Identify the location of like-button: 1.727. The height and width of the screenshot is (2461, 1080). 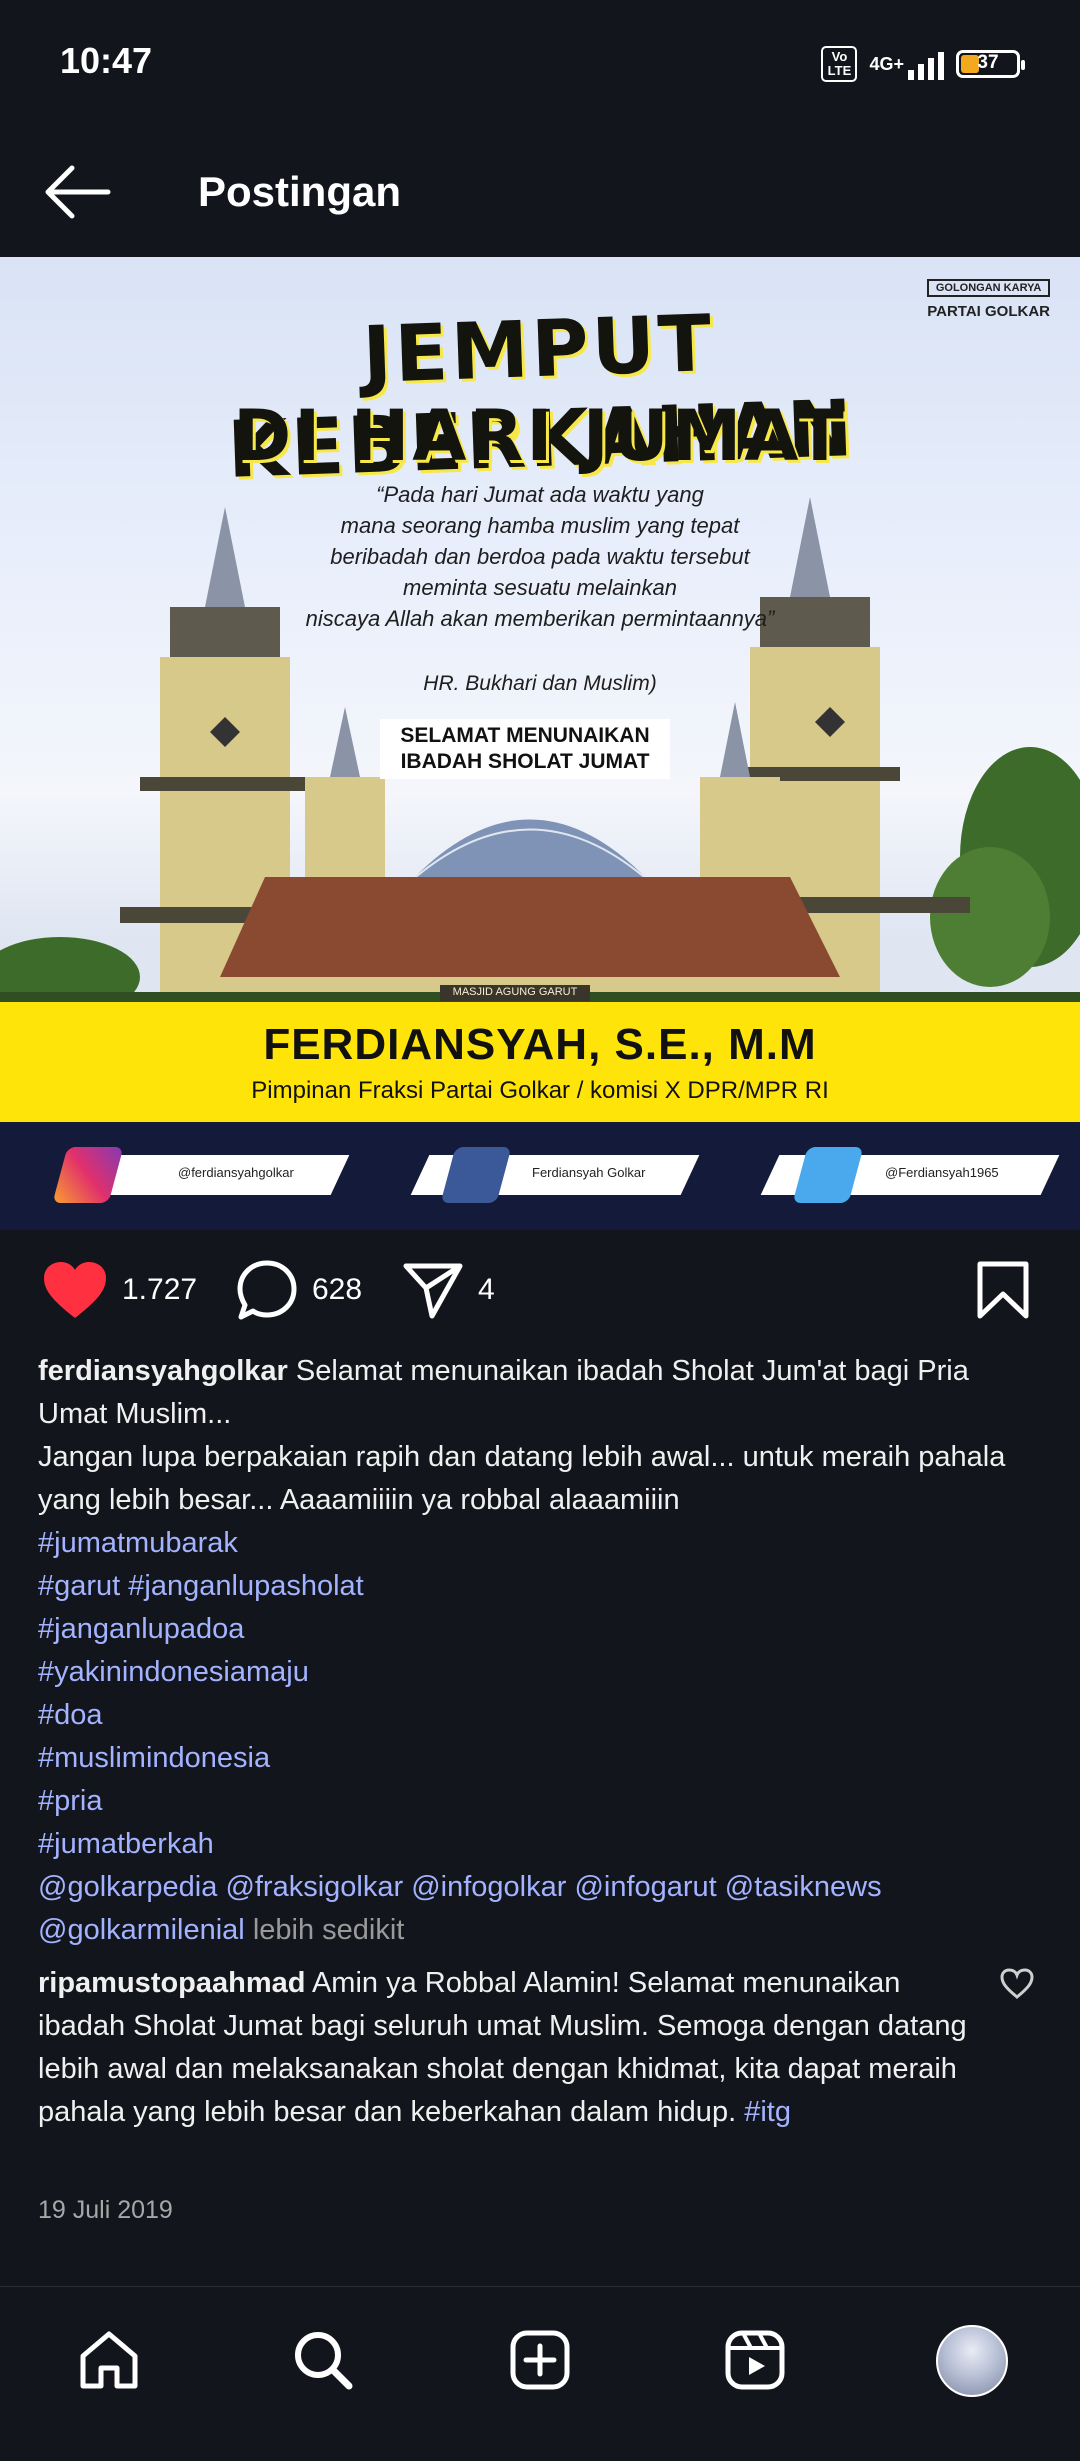
(119, 1290).